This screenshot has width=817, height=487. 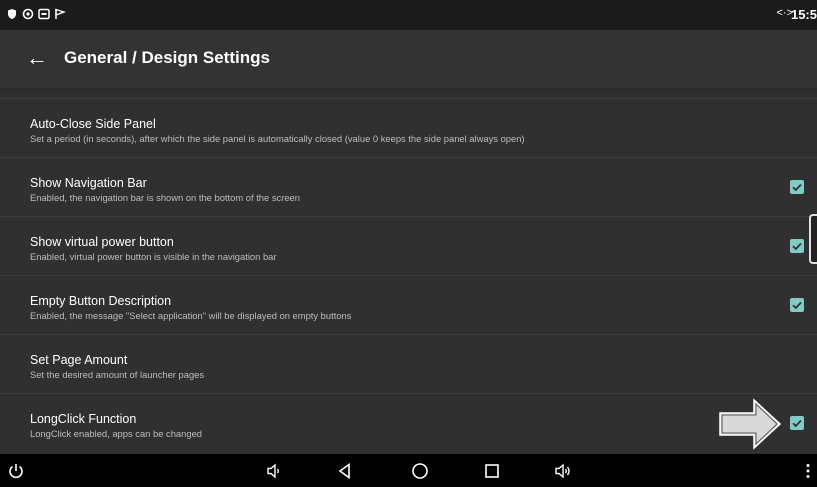 What do you see at coordinates (116, 433) in the screenshot?
I see `setting-subtitle: LongClick enabled, apps can be changed` at bounding box center [116, 433].